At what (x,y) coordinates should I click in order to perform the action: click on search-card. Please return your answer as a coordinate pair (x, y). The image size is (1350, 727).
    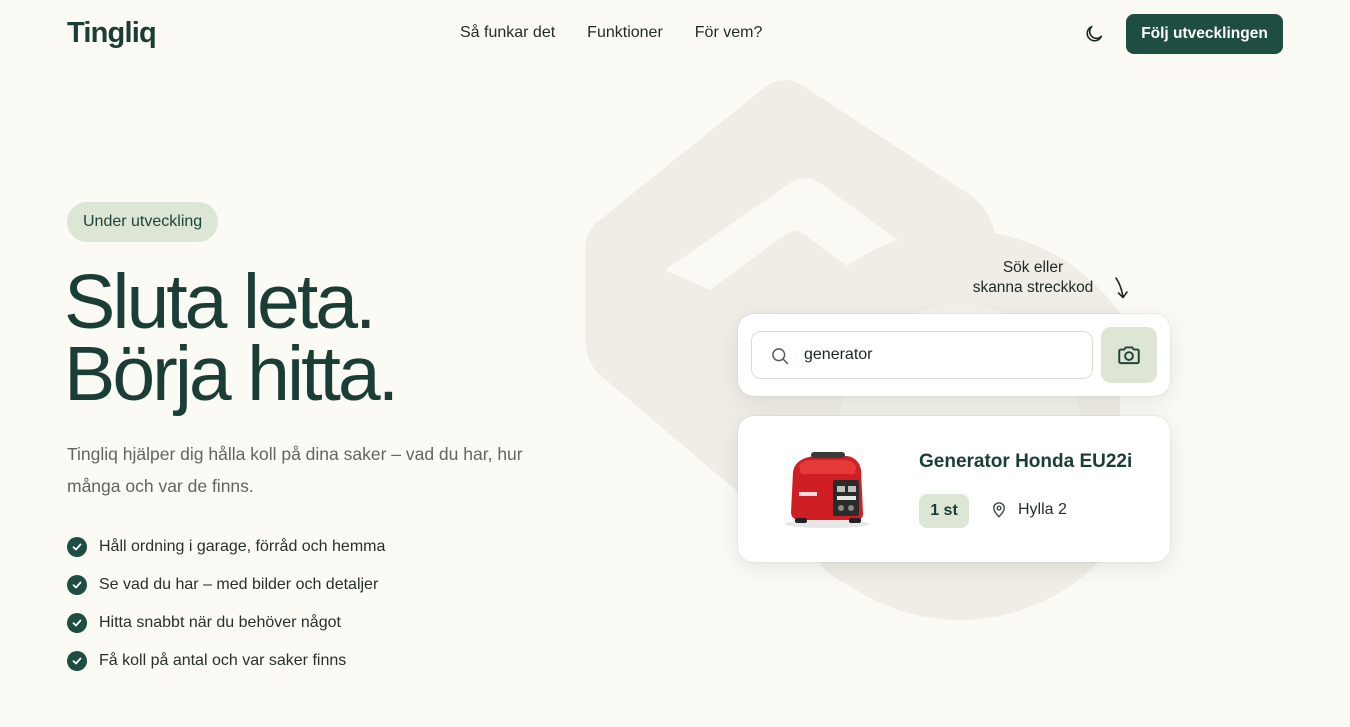
    Looking at the image, I should click on (954, 355).